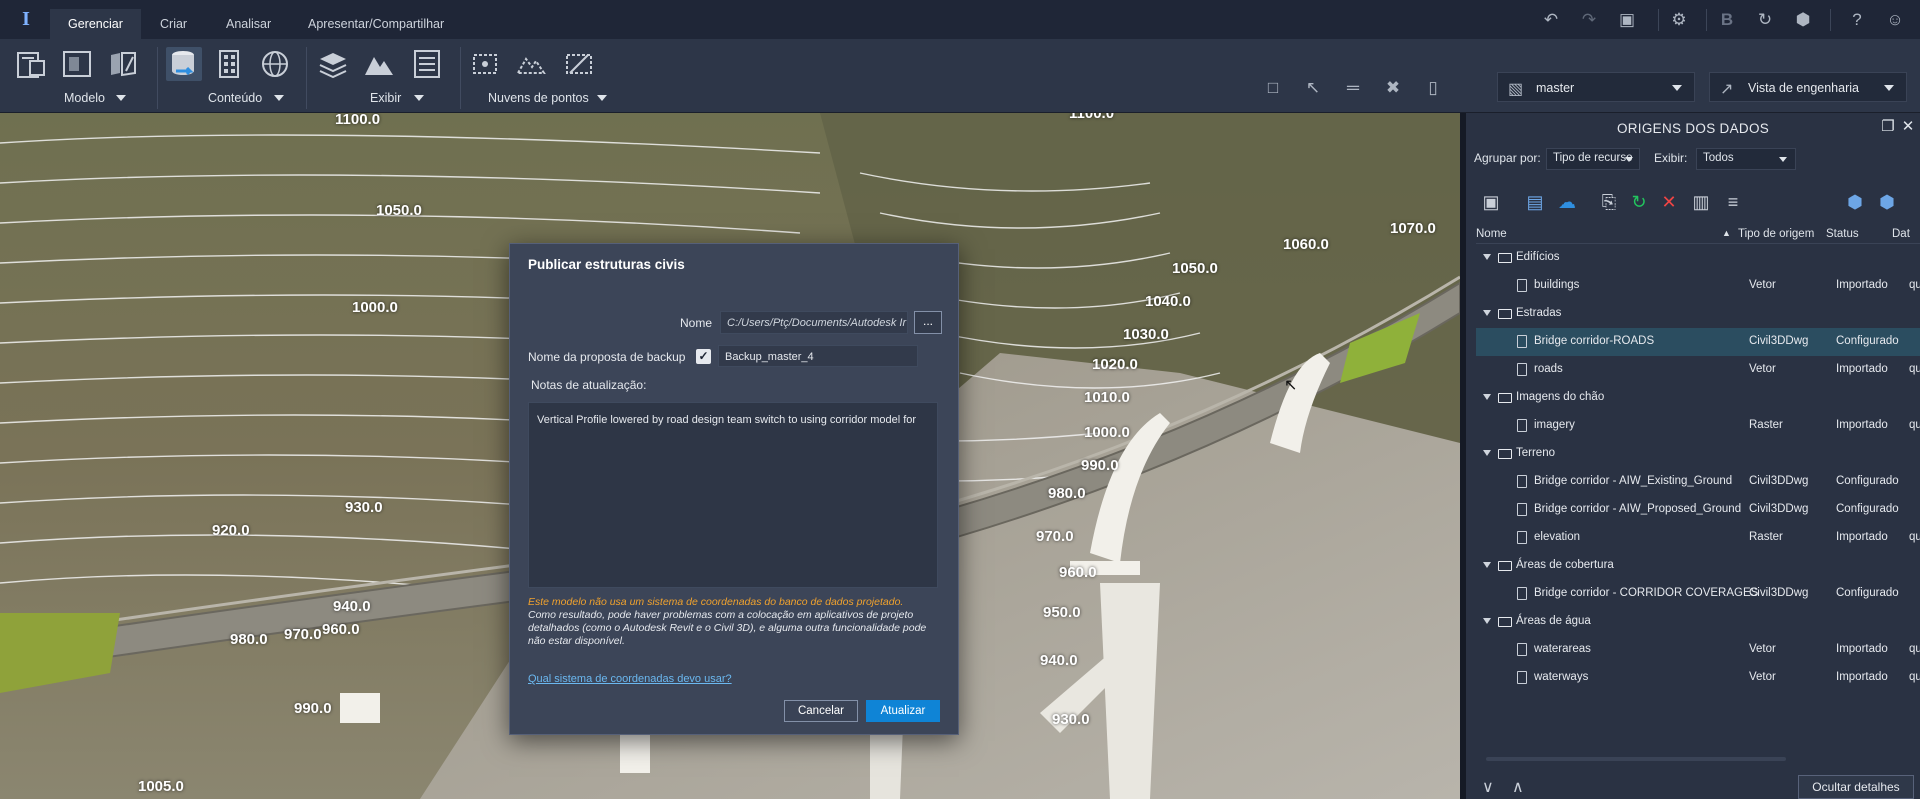 This screenshot has height=799, width=1920. I want to click on model-layout-icon, so click(78, 64).